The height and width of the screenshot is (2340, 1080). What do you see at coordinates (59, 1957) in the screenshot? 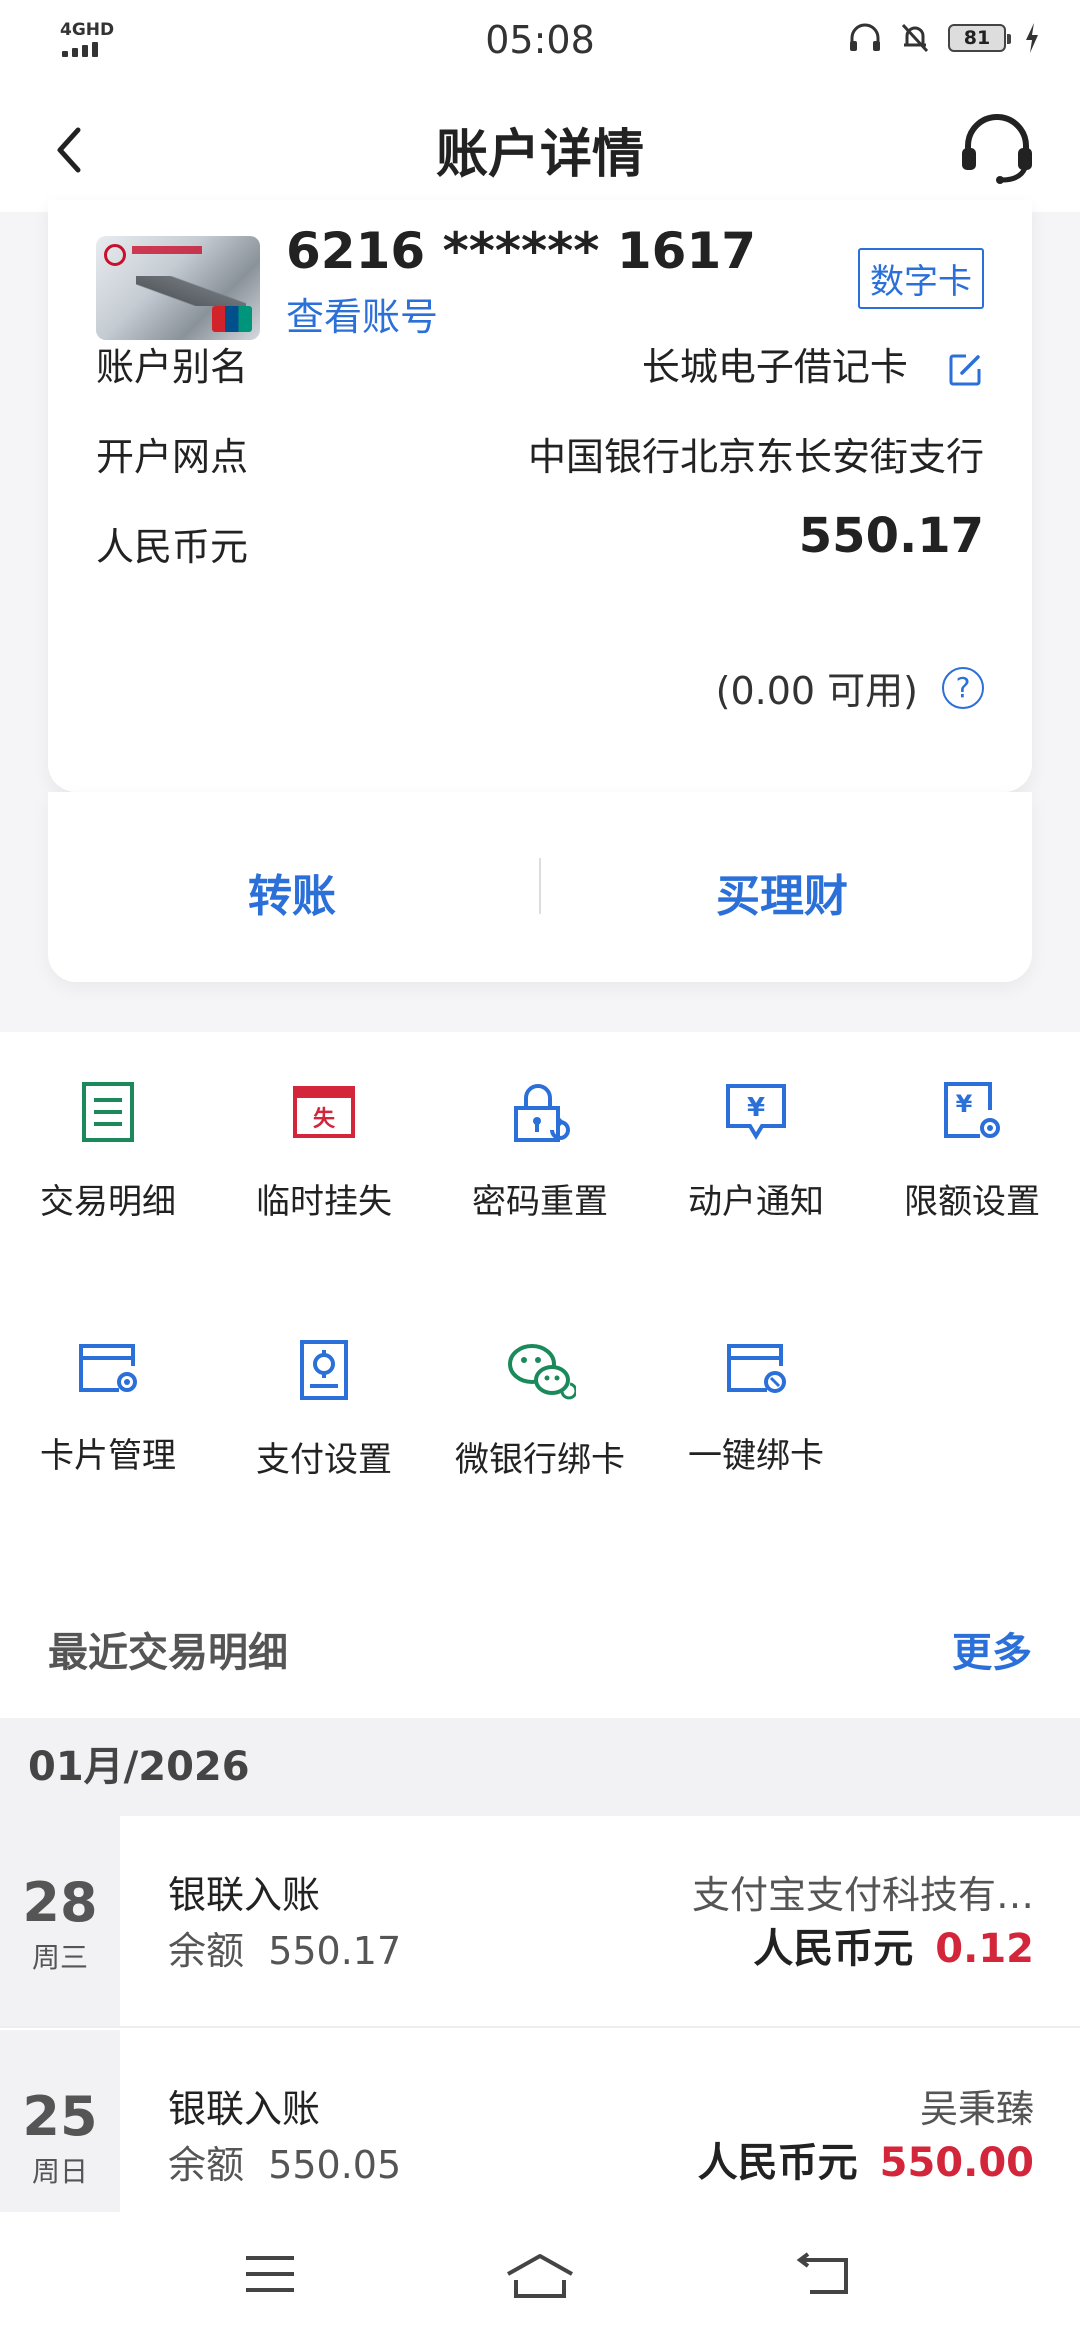
I see `tx-weekday: 周三` at bounding box center [59, 1957].